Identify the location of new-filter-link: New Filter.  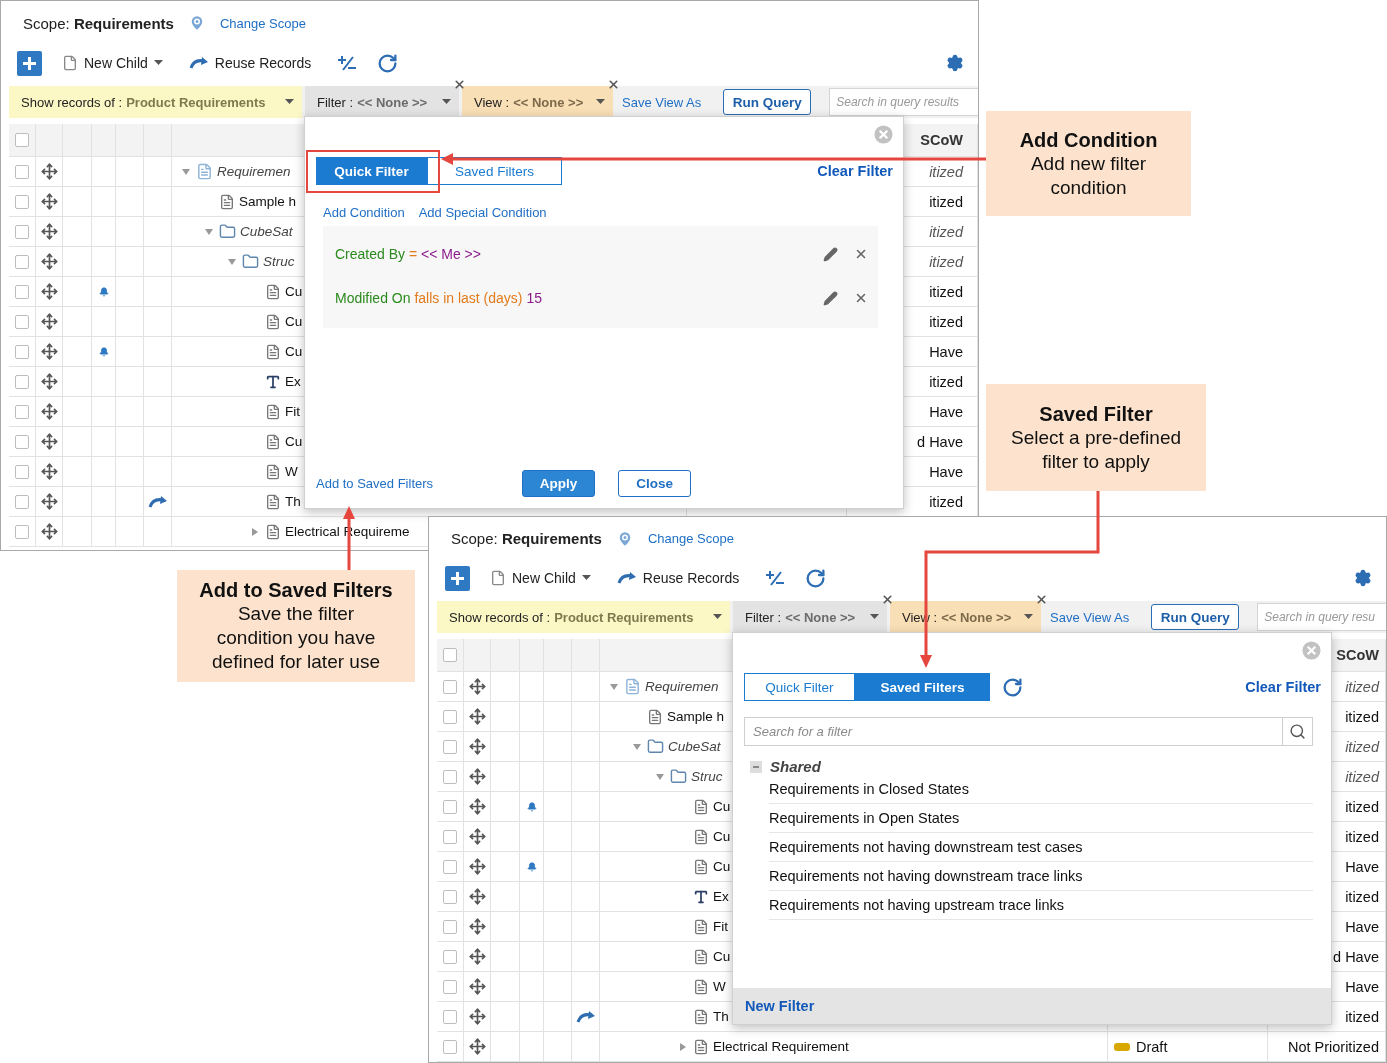
(780, 1006).